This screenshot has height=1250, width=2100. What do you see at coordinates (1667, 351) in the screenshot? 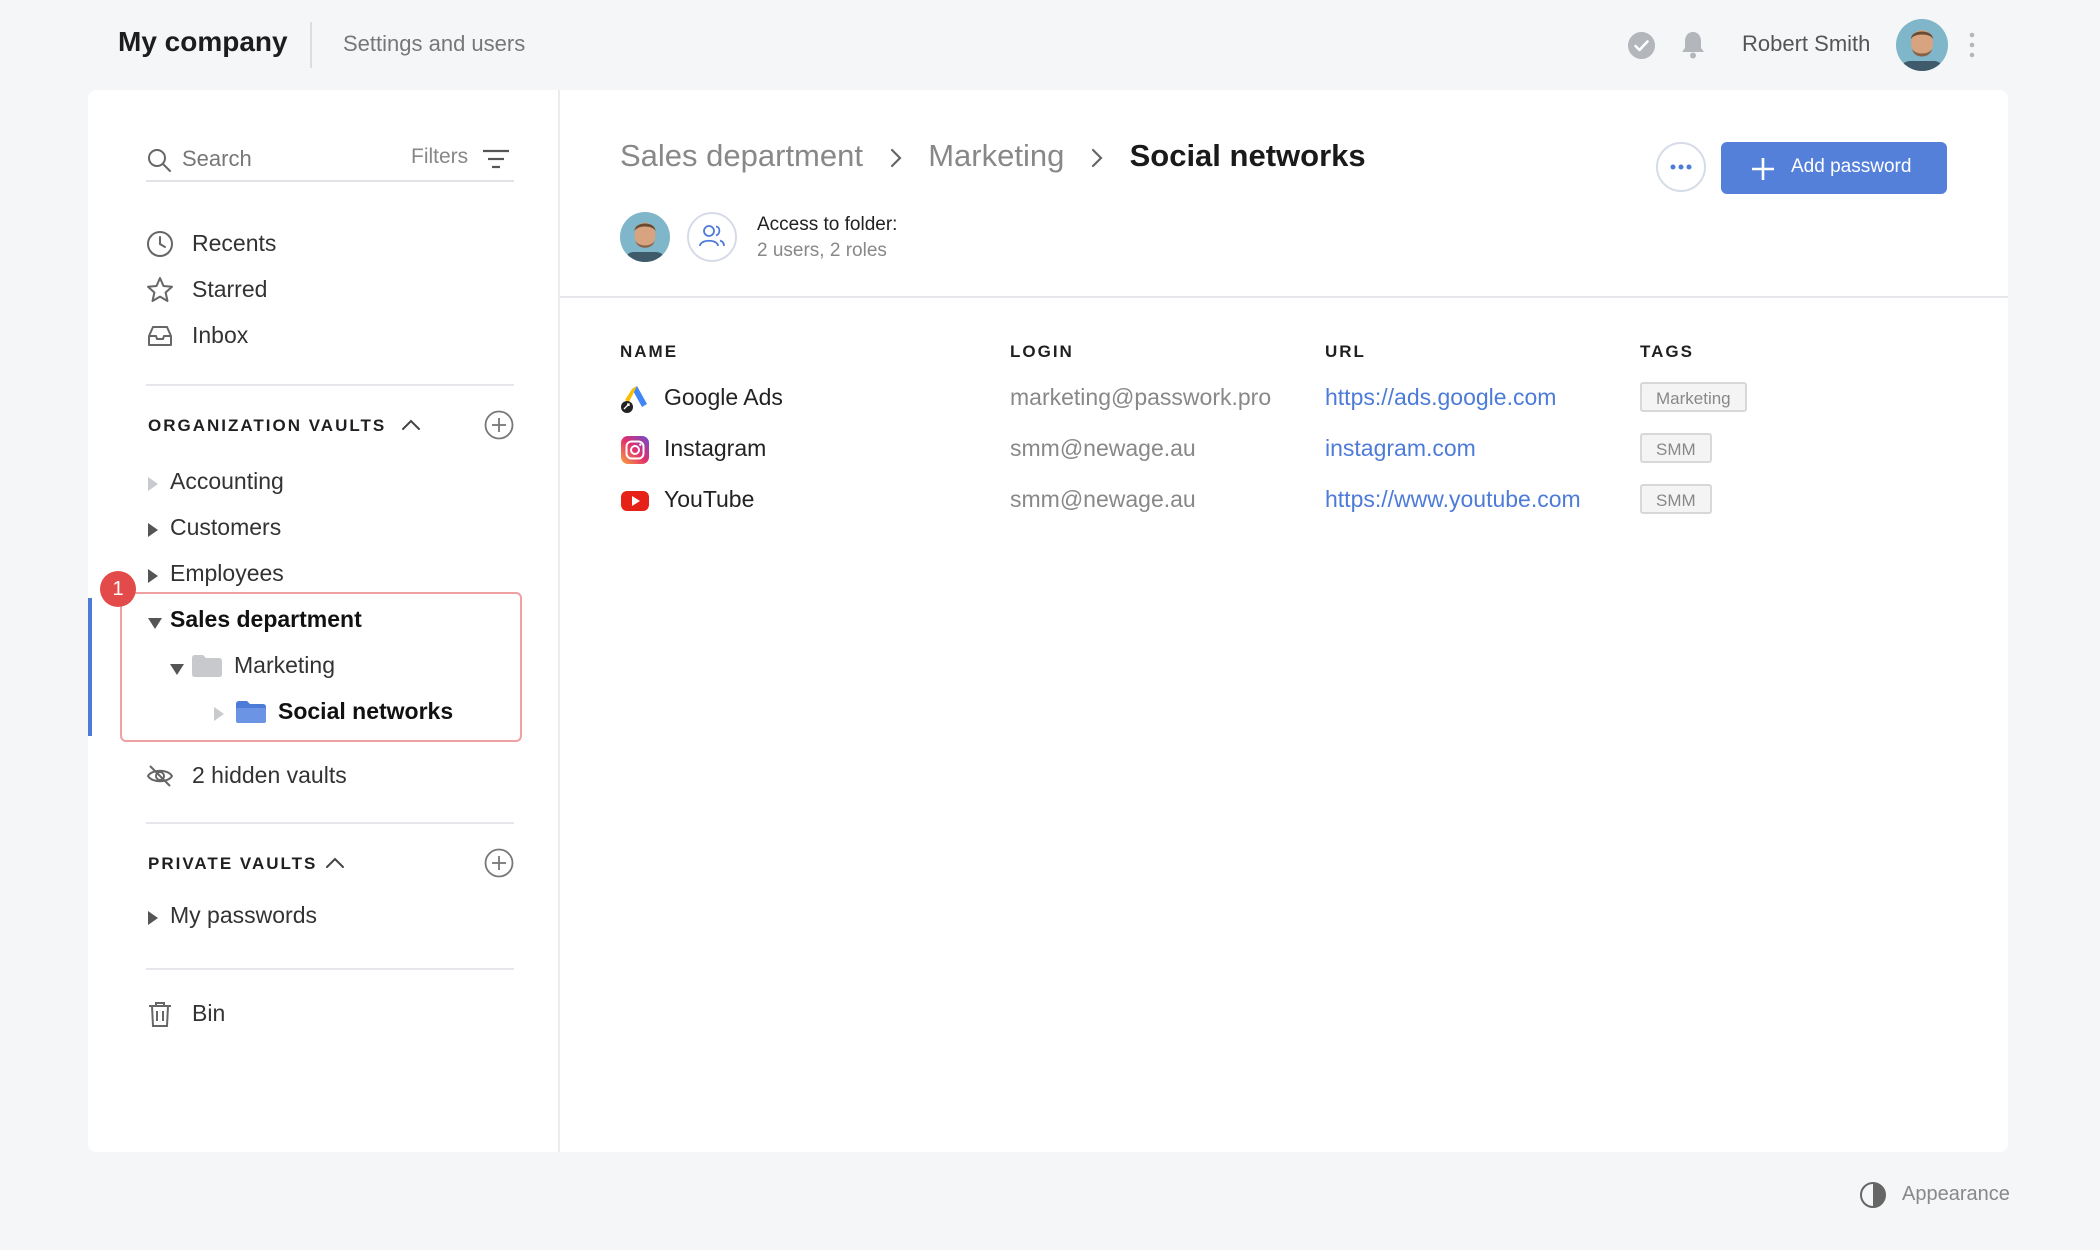
I see `column-header-tags: TAGS` at bounding box center [1667, 351].